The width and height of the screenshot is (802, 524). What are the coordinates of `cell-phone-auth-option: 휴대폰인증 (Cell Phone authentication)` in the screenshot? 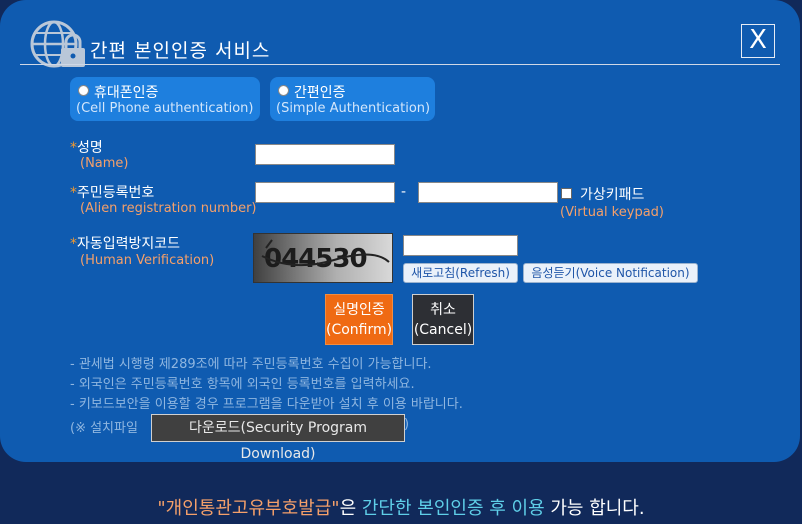 It's located at (165, 99).